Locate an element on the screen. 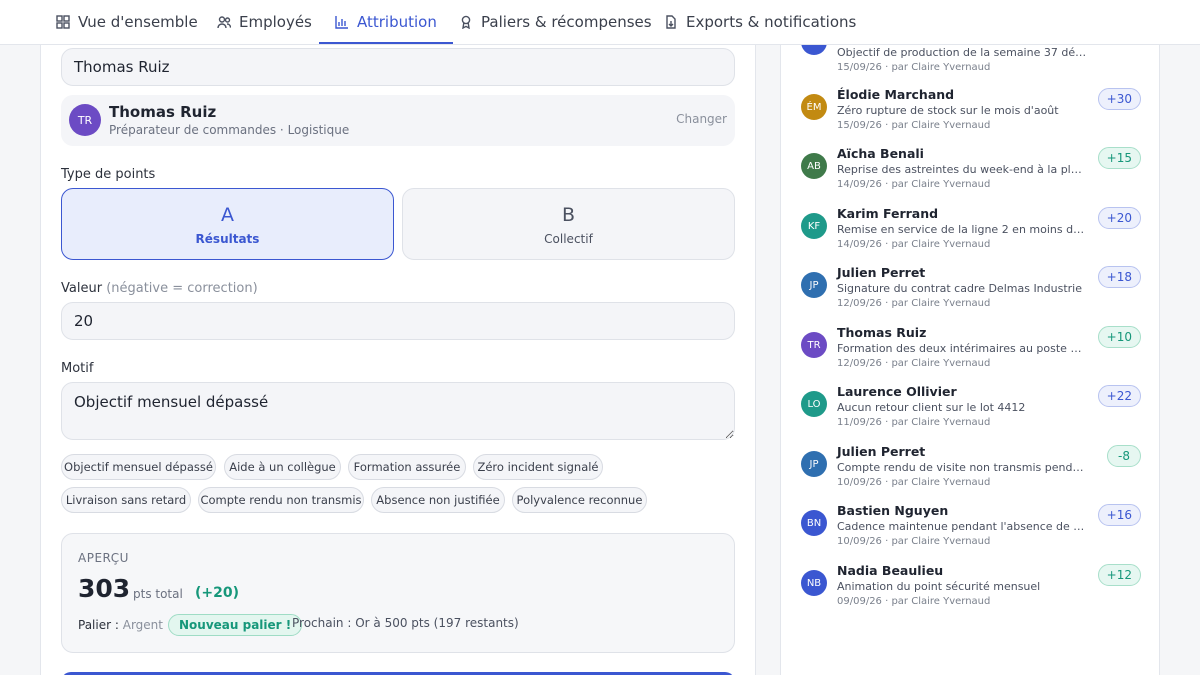 The height and width of the screenshot is (675, 1200). reason-chip: Polyvalence reconnue is located at coordinates (579, 500).